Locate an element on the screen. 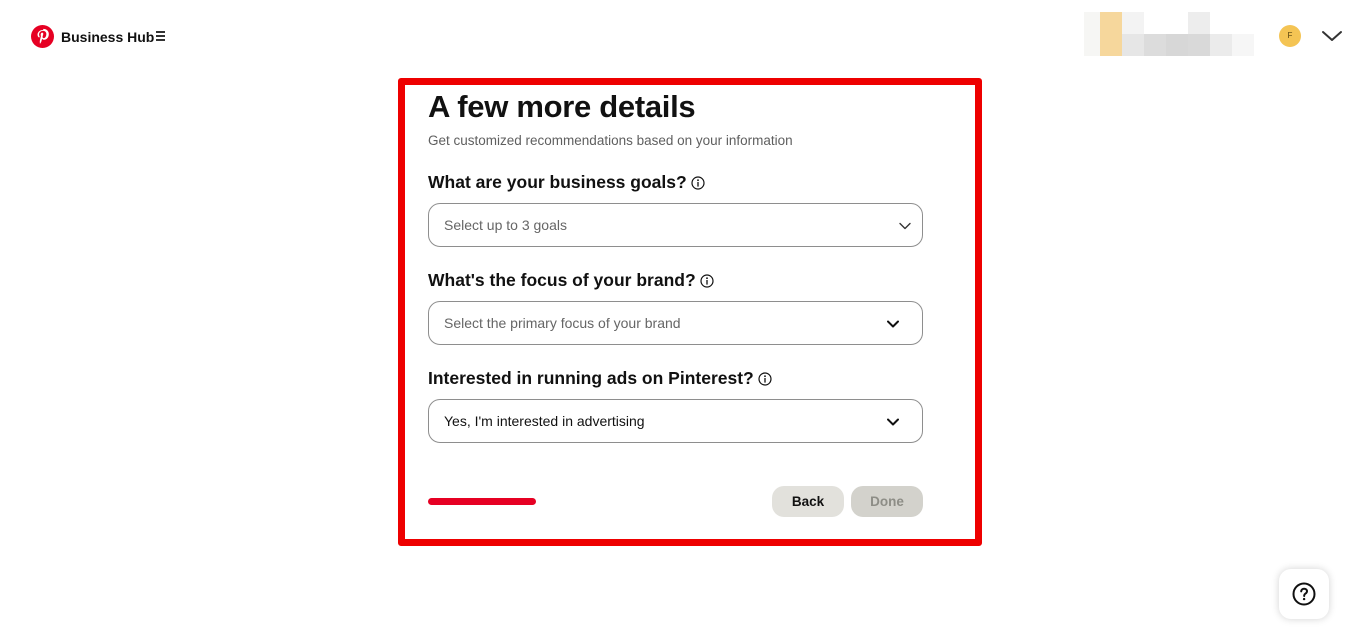  brand-focus-select: Select the primary focus of your brand is located at coordinates (675, 323).